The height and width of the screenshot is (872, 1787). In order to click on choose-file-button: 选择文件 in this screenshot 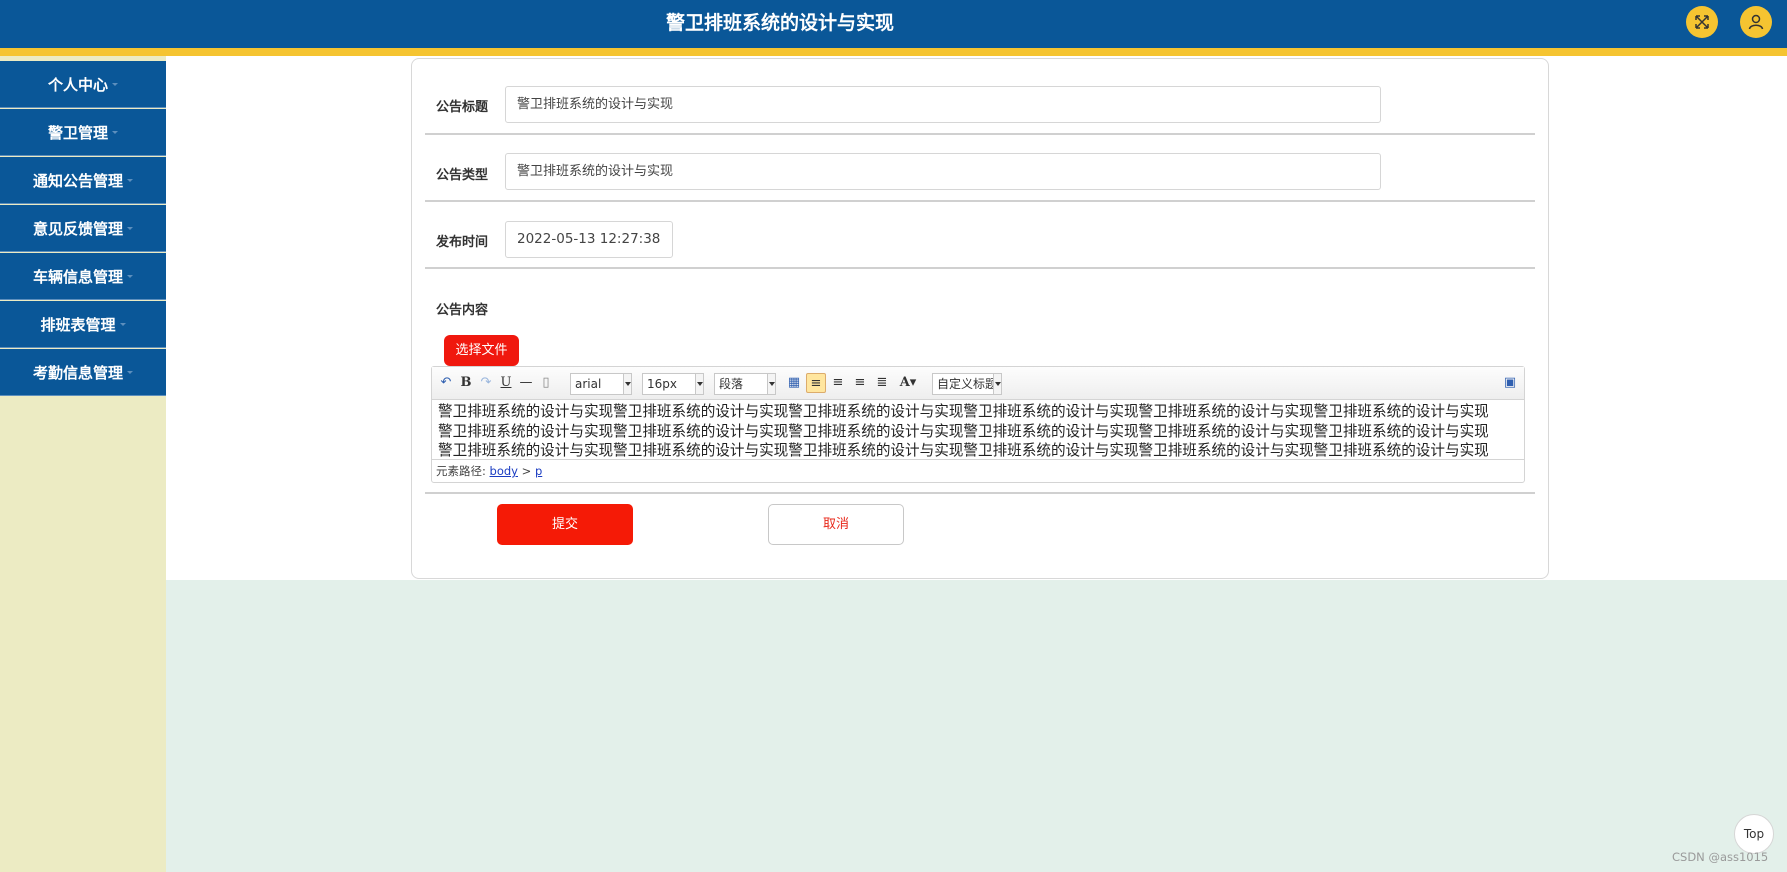, I will do `click(481, 350)`.